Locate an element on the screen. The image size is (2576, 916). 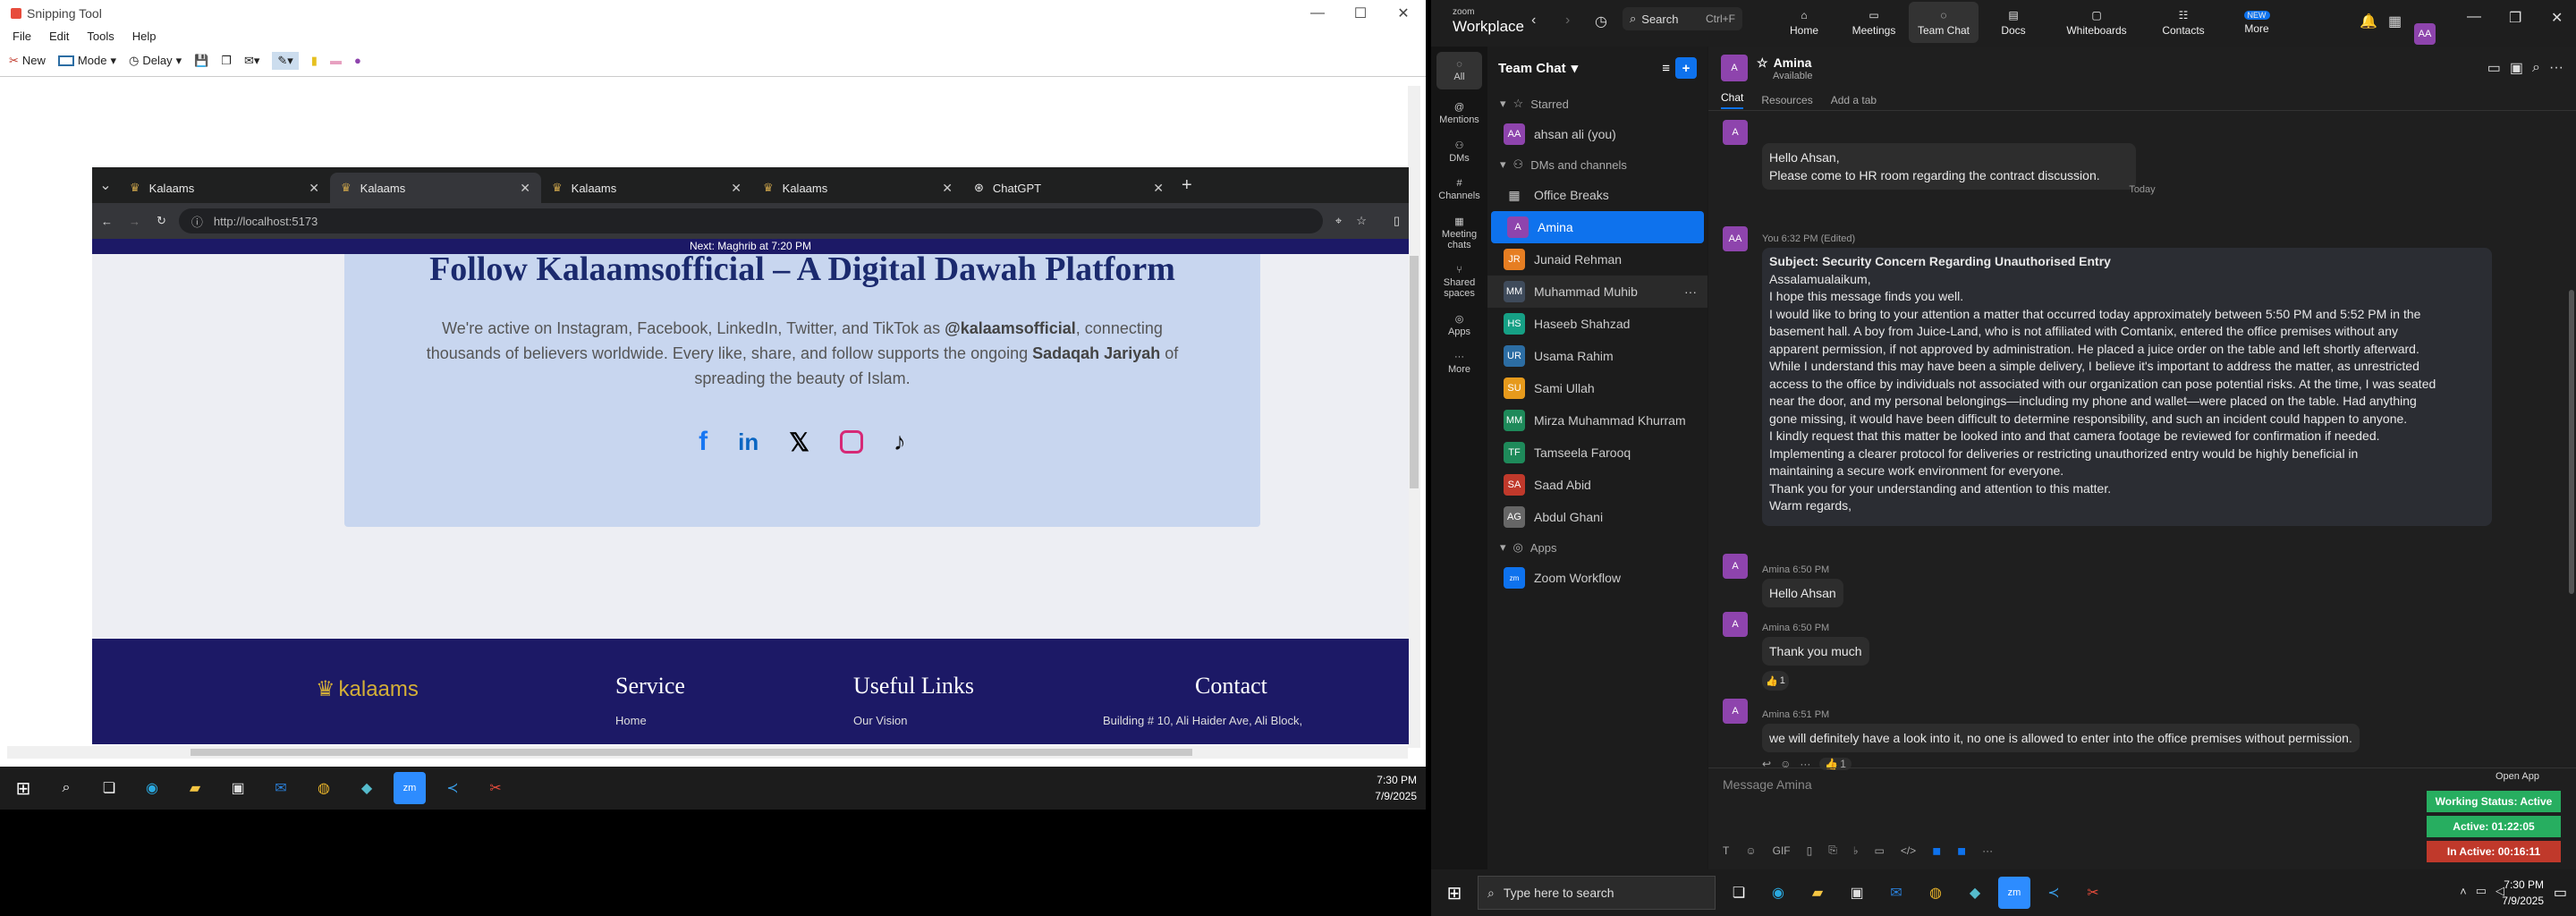
video-icon: ▭ is located at coordinates (2494, 68).